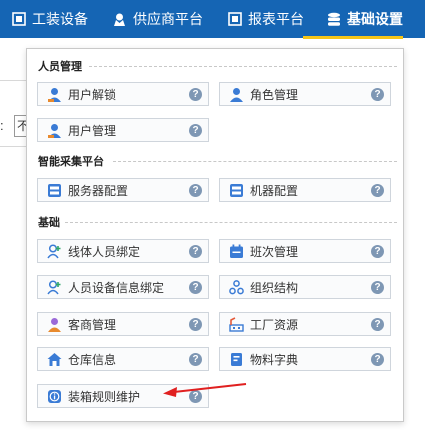 This screenshot has height=432, width=425. I want to click on org-chart-icon, so click(236, 287).